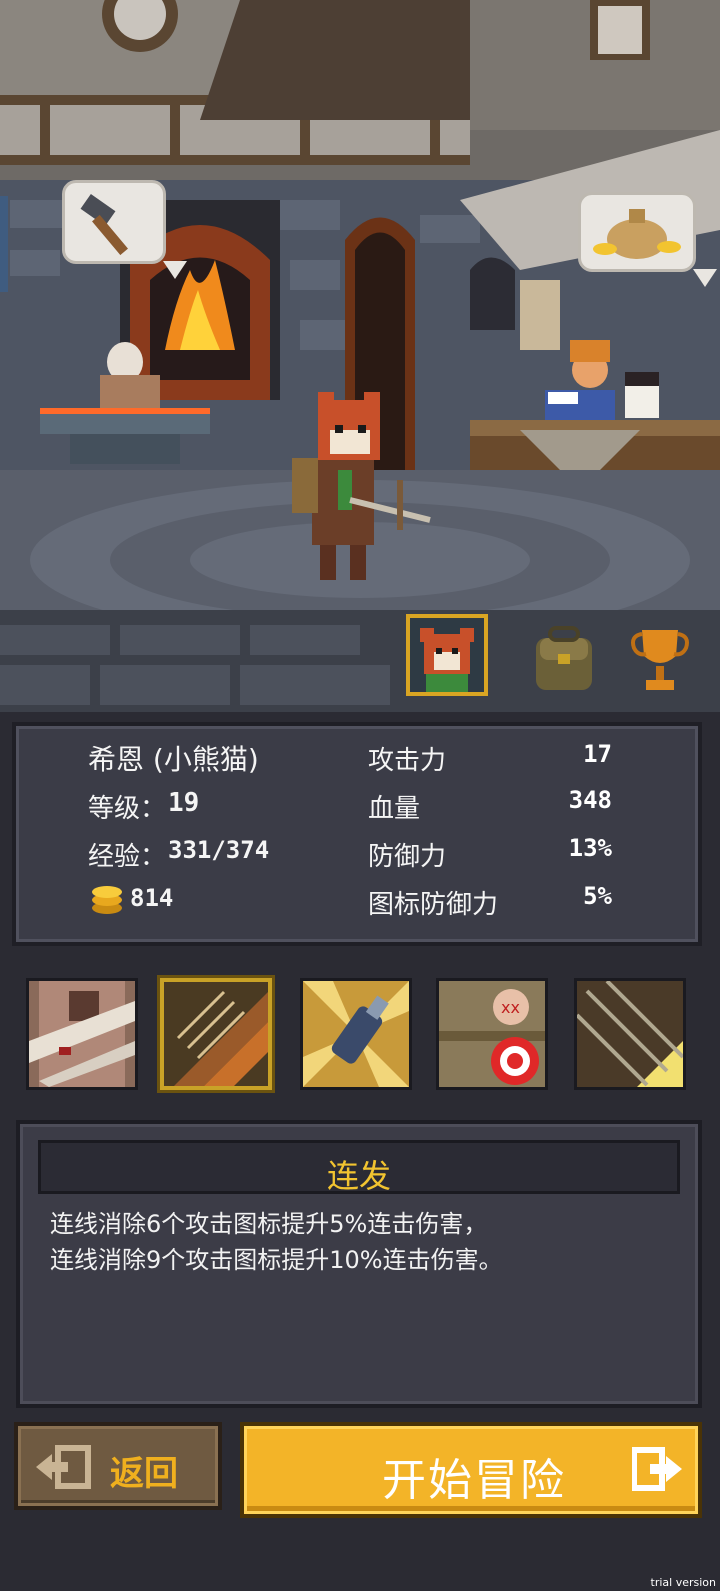 This screenshot has height=1591, width=720. I want to click on tab-bag, so click(564, 660).